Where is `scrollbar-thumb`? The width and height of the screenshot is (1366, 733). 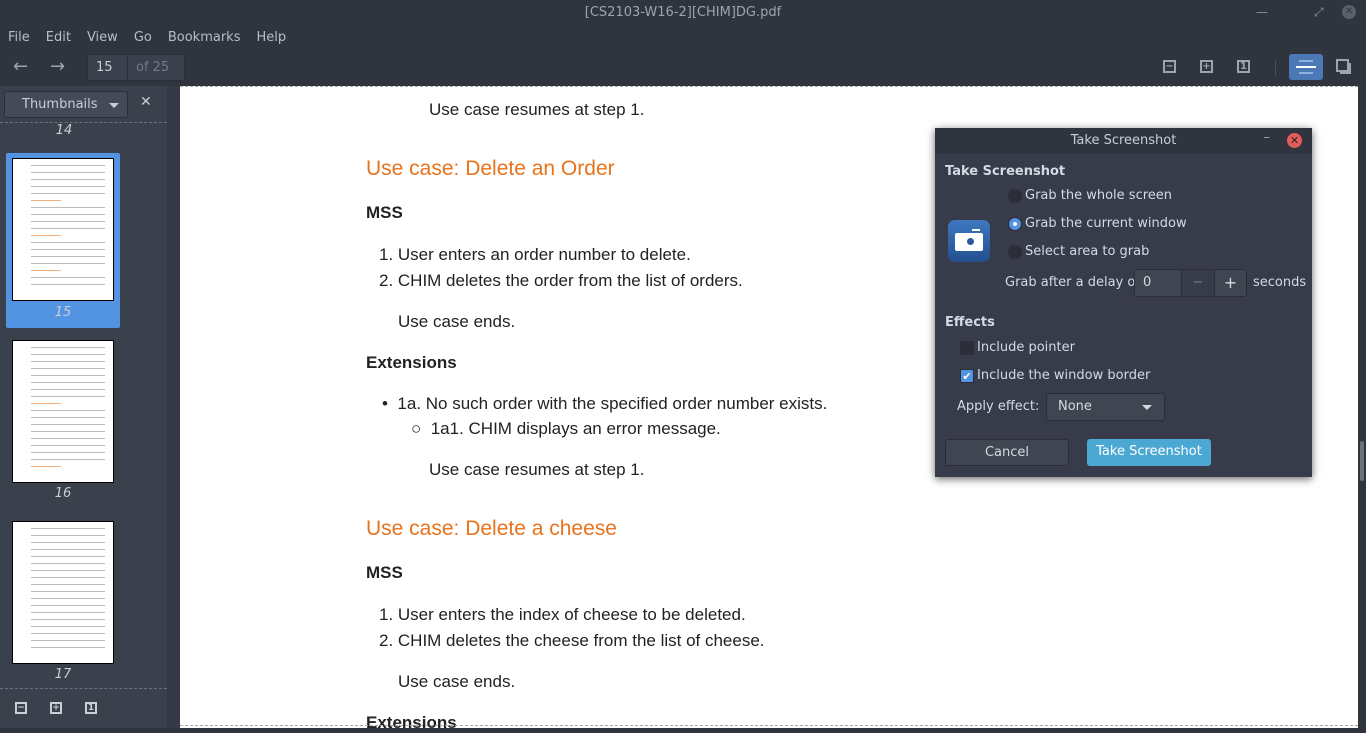 scrollbar-thumb is located at coordinates (1362, 461).